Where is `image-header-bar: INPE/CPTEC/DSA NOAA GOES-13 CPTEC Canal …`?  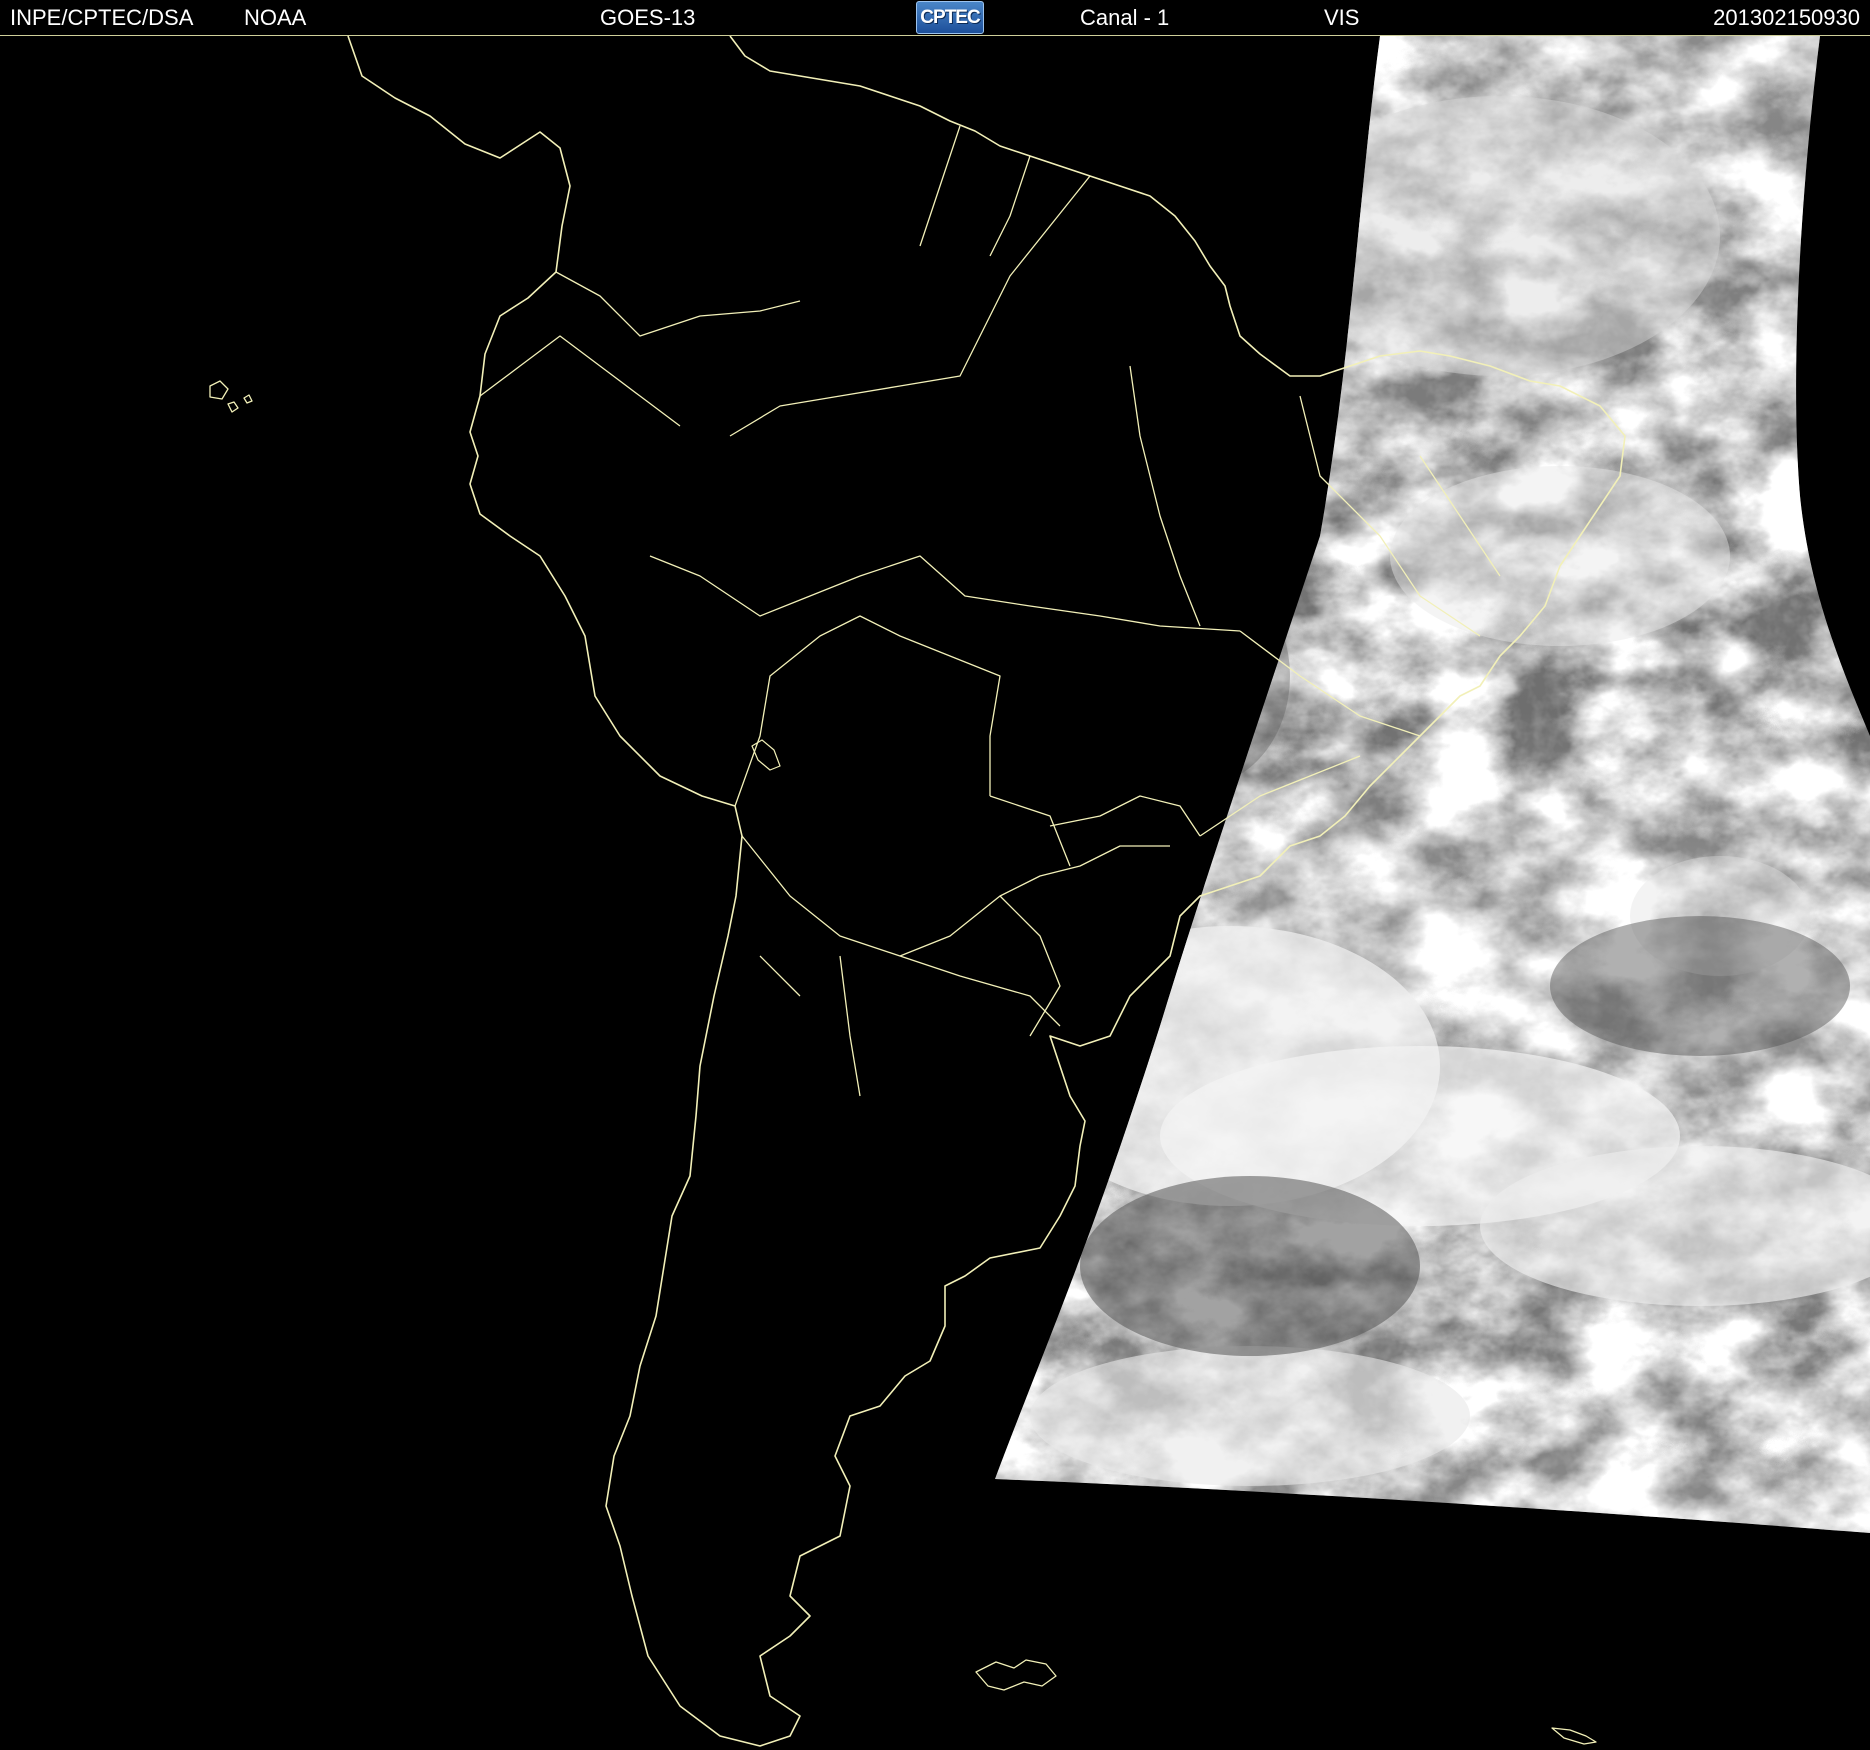
image-header-bar: INPE/CPTEC/DSA NOAA GOES-13 CPTEC Canal … is located at coordinates (935, 18).